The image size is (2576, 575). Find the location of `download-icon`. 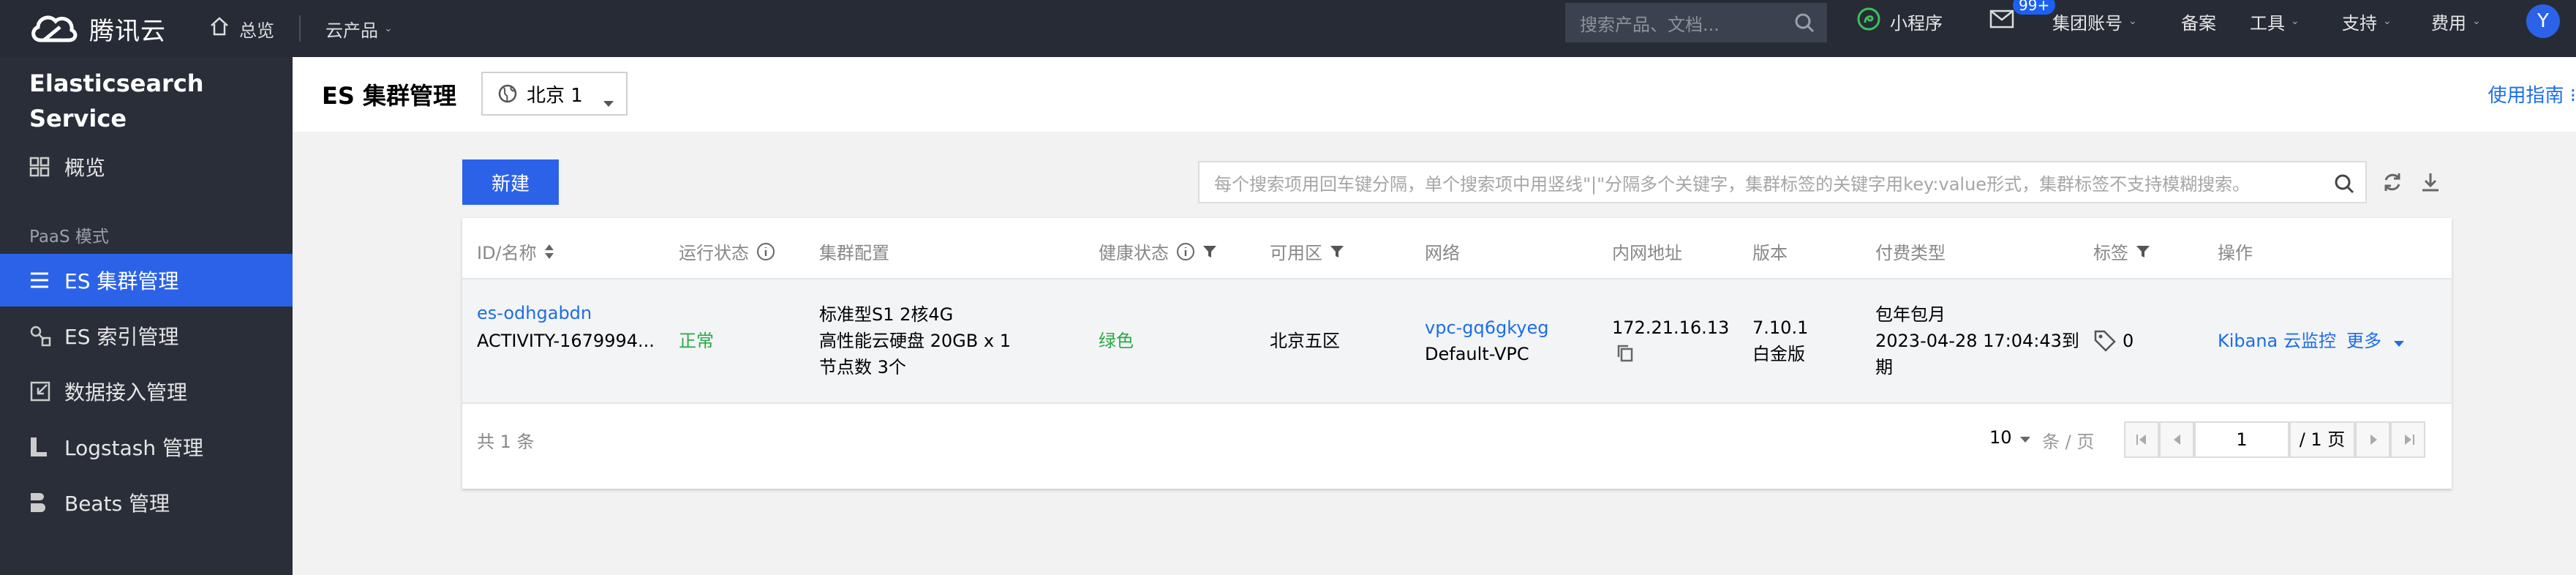

download-icon is located at coordinates (2430, 182).